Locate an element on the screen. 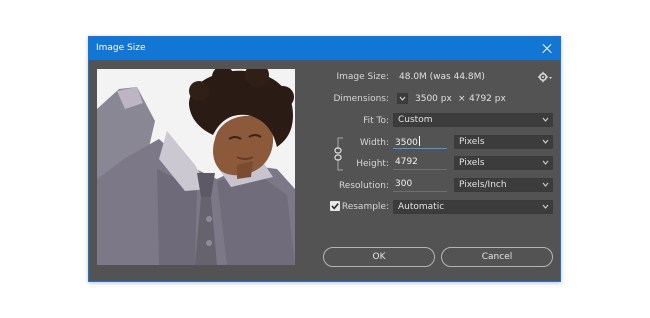 This screenshot has width=650, height=318. dimensions-unit-menu is located at coordinates (402, 98).